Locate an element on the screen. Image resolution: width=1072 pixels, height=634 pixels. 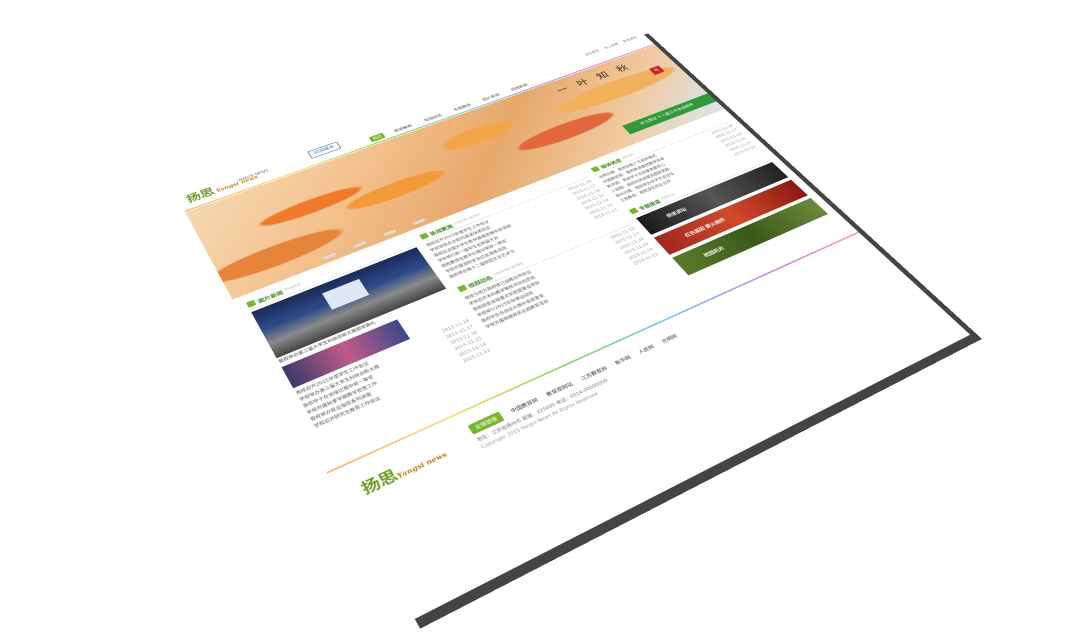
section-subtitle: TOPICS is located at coordinates (668, 197).